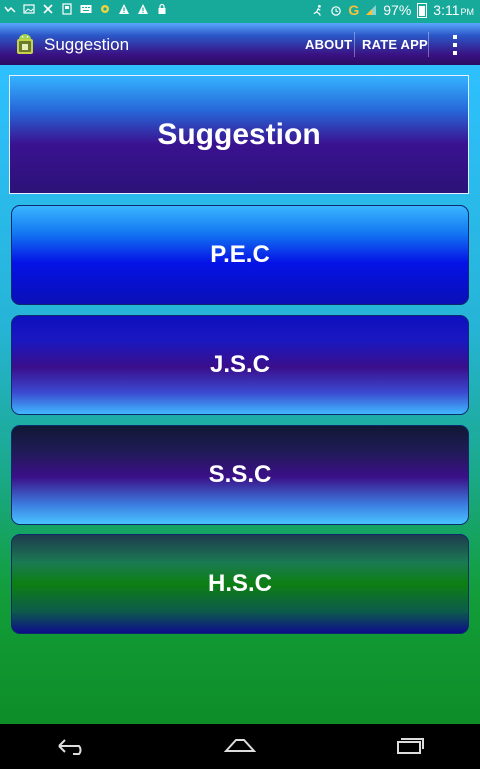 This screenshot has width=480, height=769. I want to click on tools-icon, so click(48, 9).